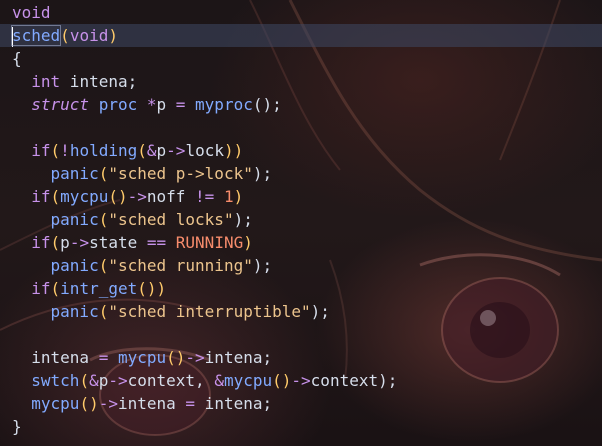  Describe the element at coordinates (118, 104) in the screenshot. I see `type-token: proc` at that location.